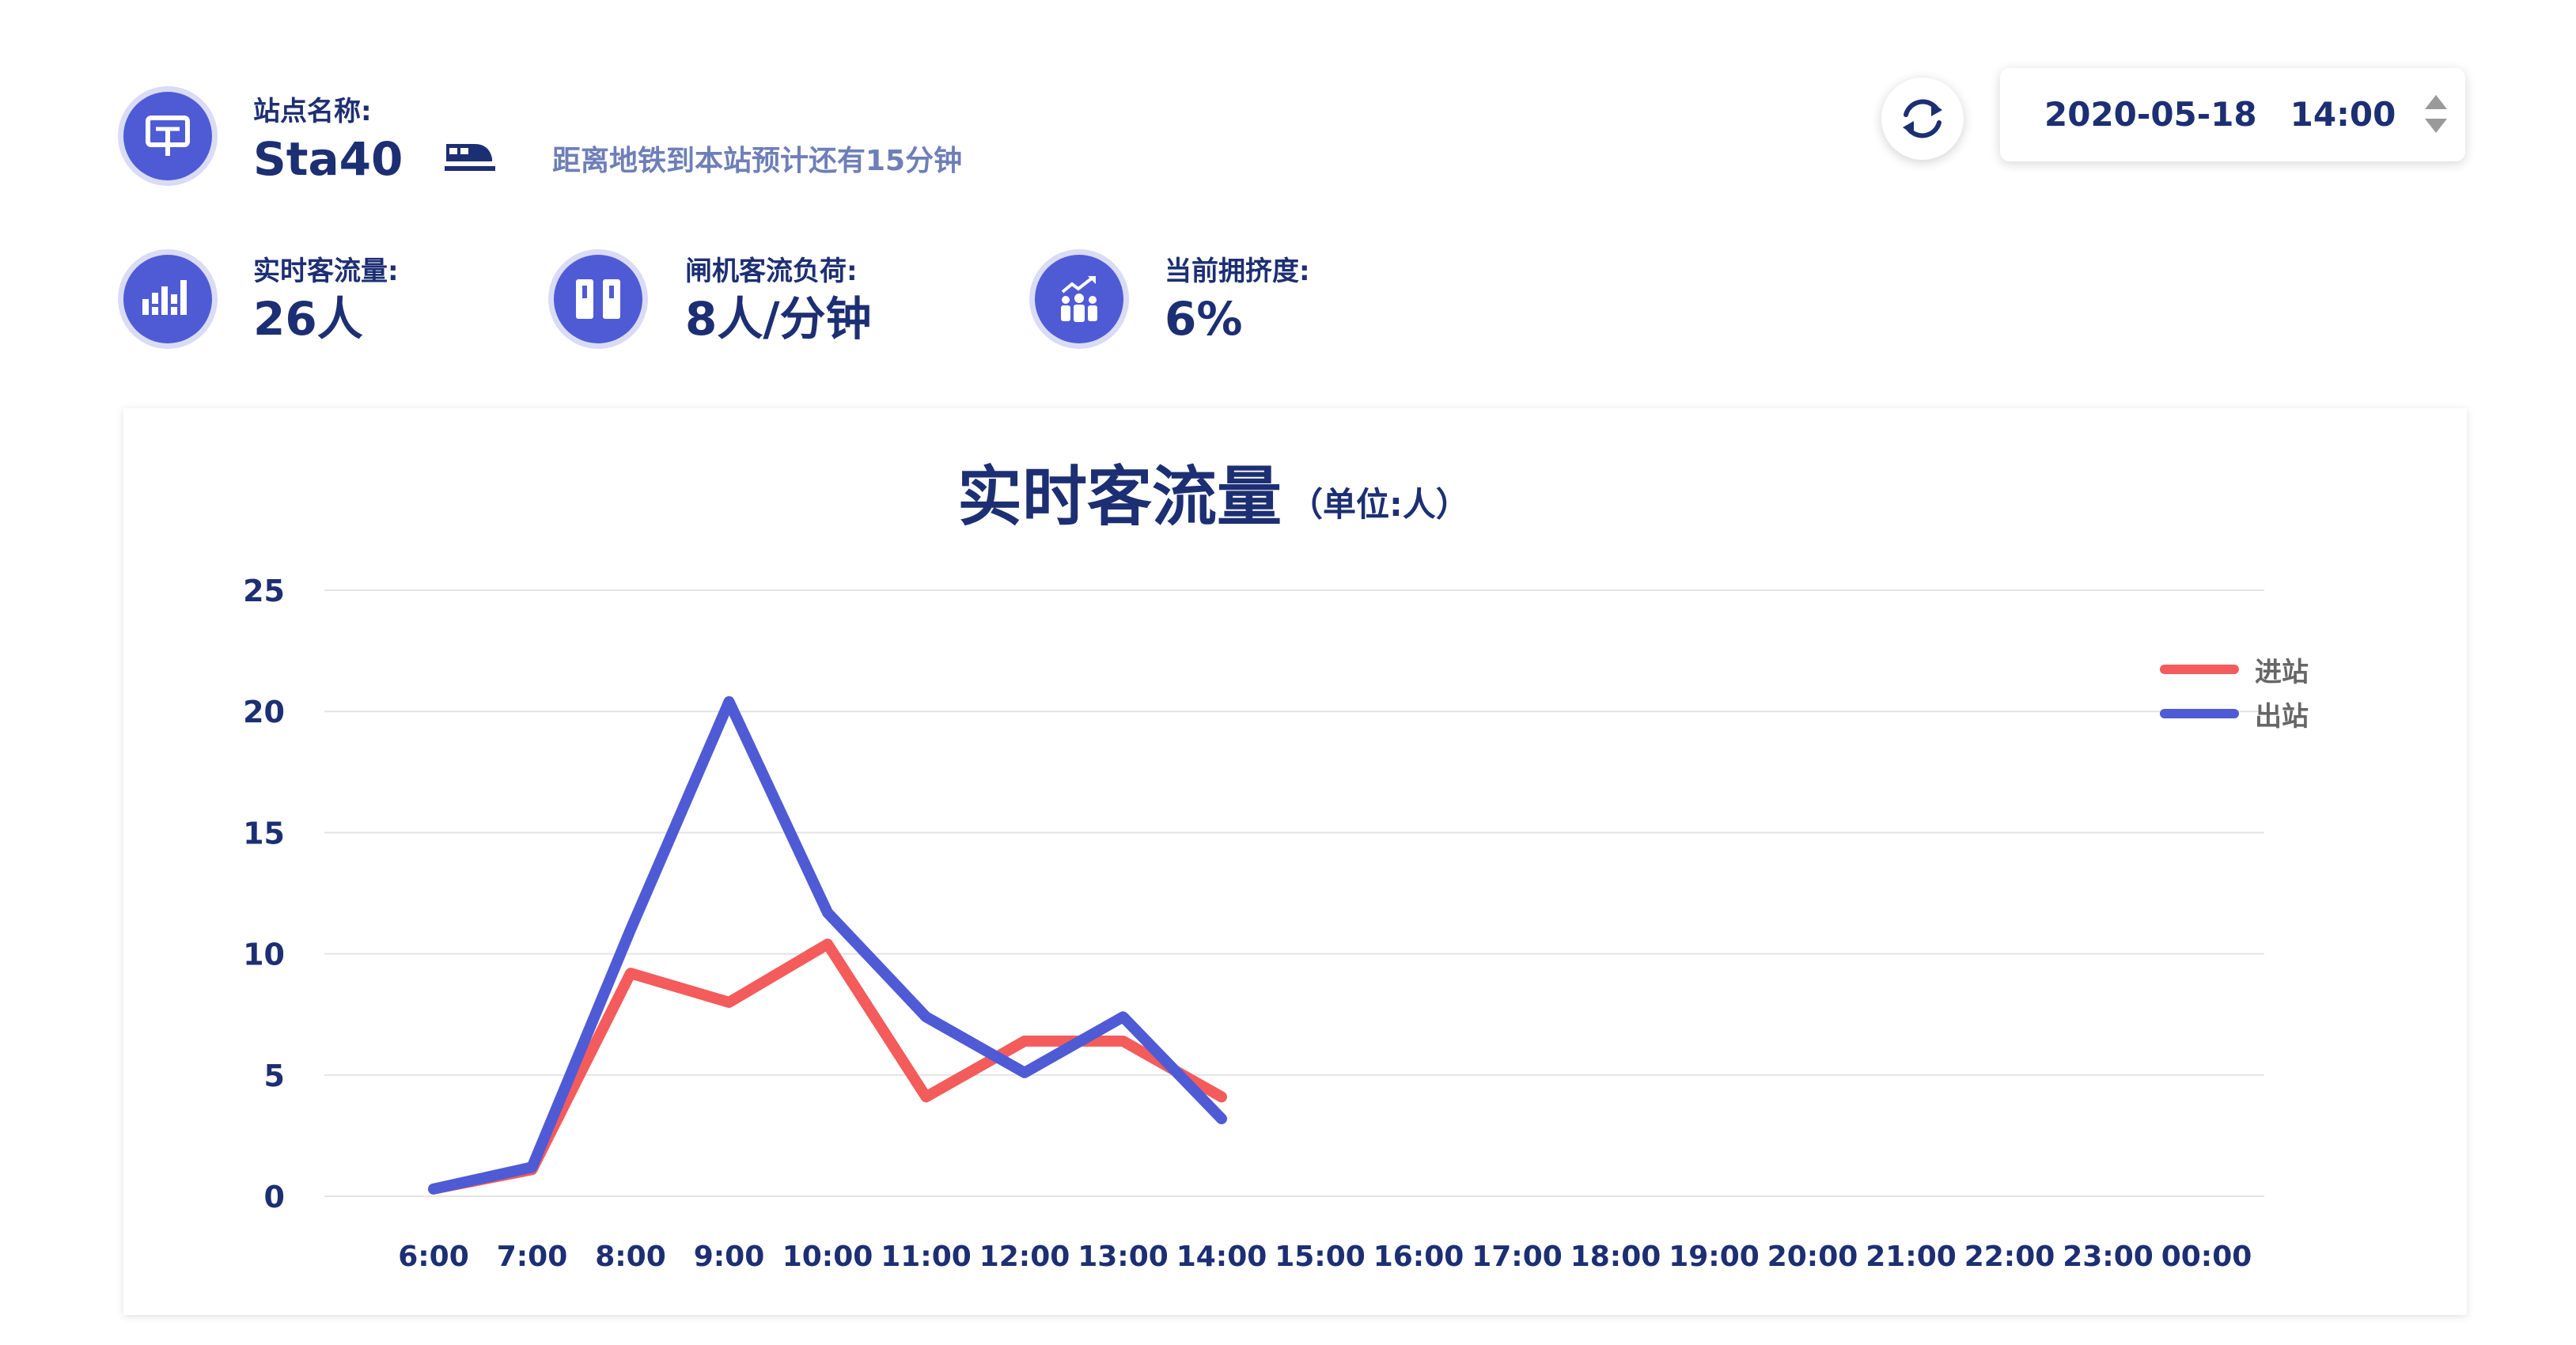 This screenshot has width=2576, height=1345. Describe the element at coordinates (926, 1257) in the screenshot. I see `x-tick-label: 11:00` at that location.